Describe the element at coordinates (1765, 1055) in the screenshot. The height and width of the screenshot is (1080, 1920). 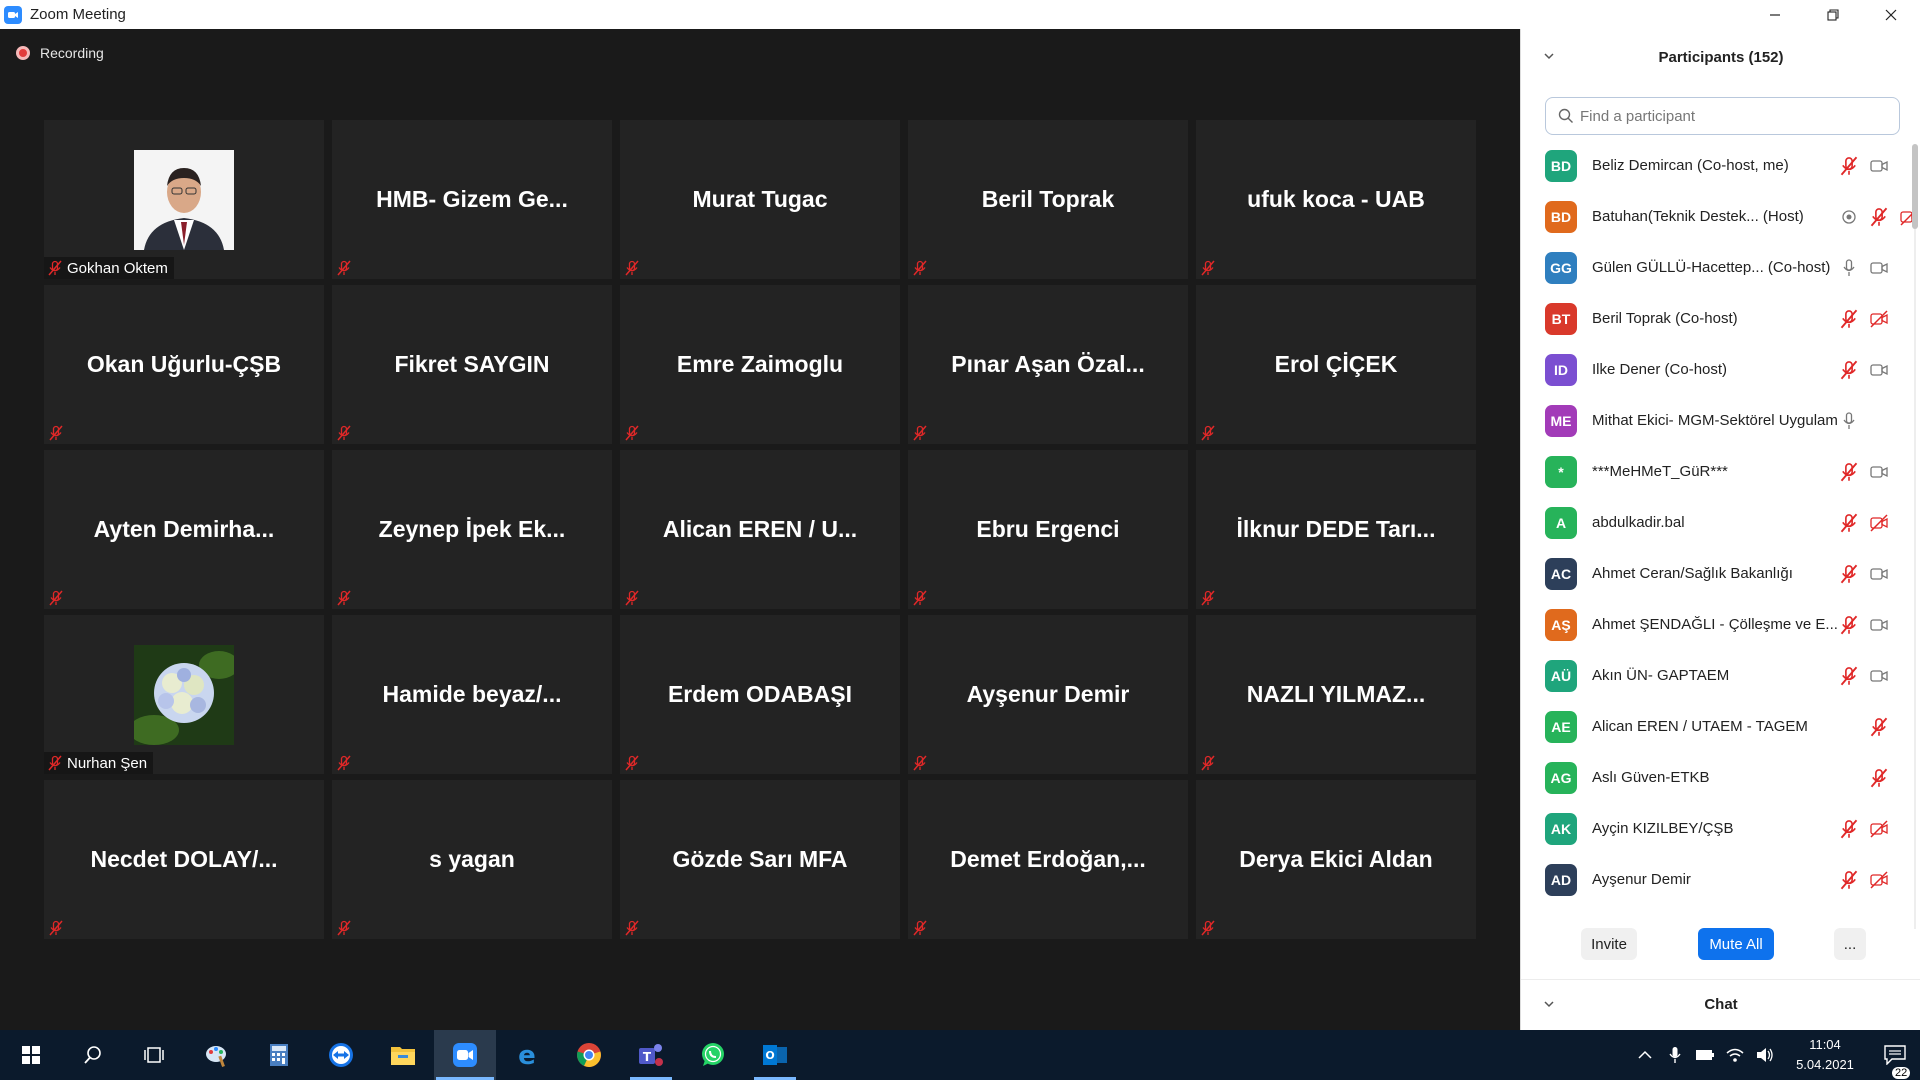
I see `volume-icon` at that location.